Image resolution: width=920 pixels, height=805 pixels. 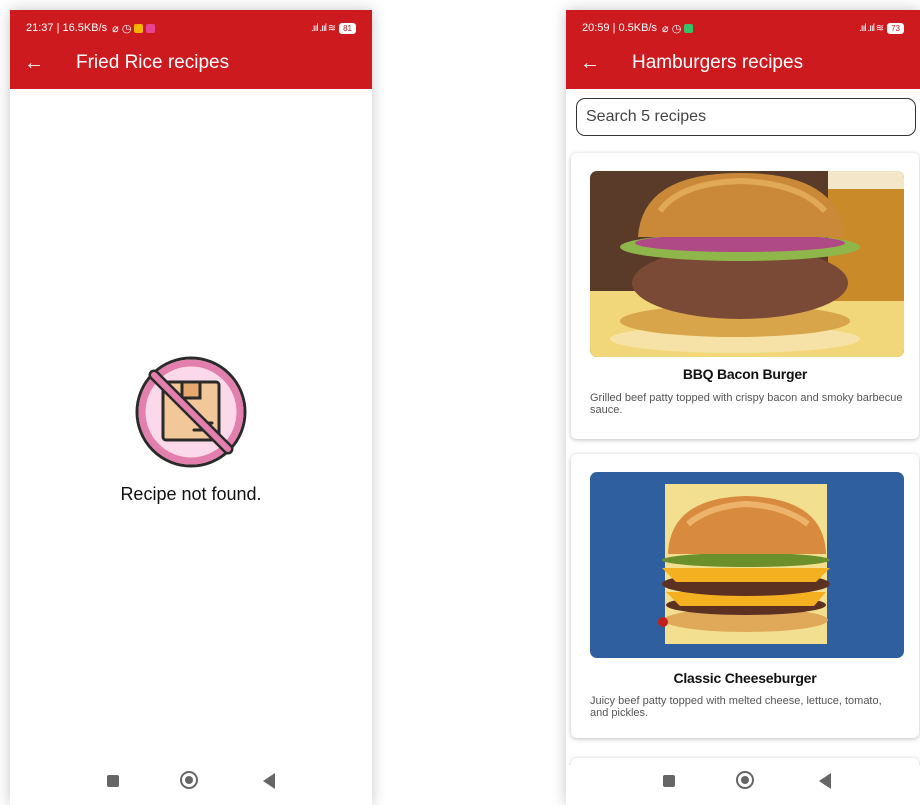 What do you see at coordinates (191, 28) in the screenshot?
I see `status-bar: 21:37 | 16.5KB/s ⌀ ◷ .ııl .ııl ≋ 81` at bounding box center [191, 28].